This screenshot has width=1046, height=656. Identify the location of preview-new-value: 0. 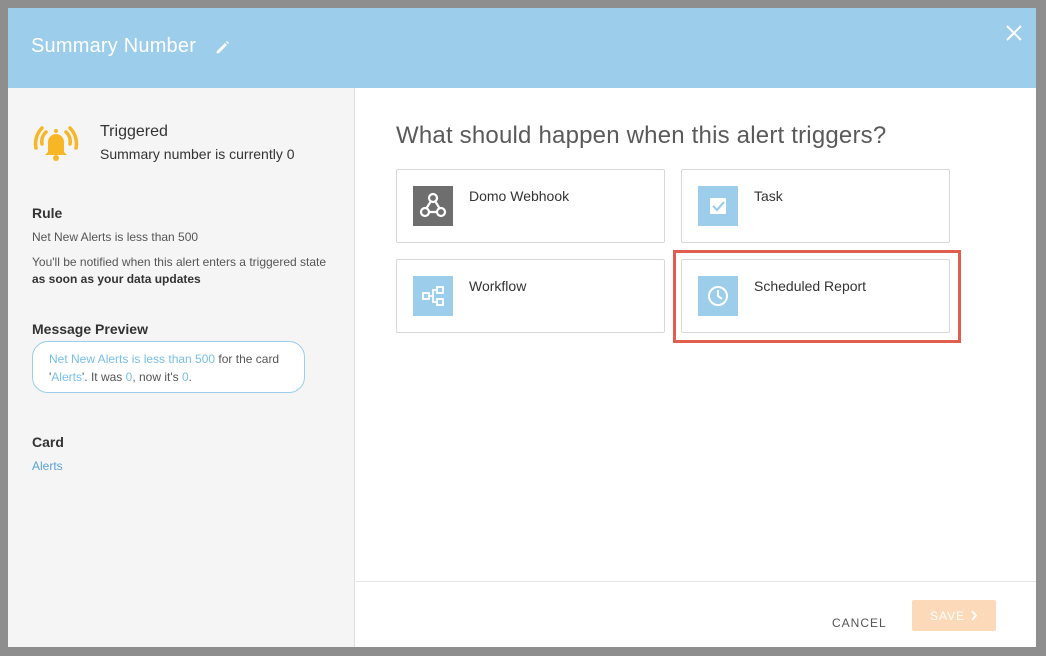
(185, 377).